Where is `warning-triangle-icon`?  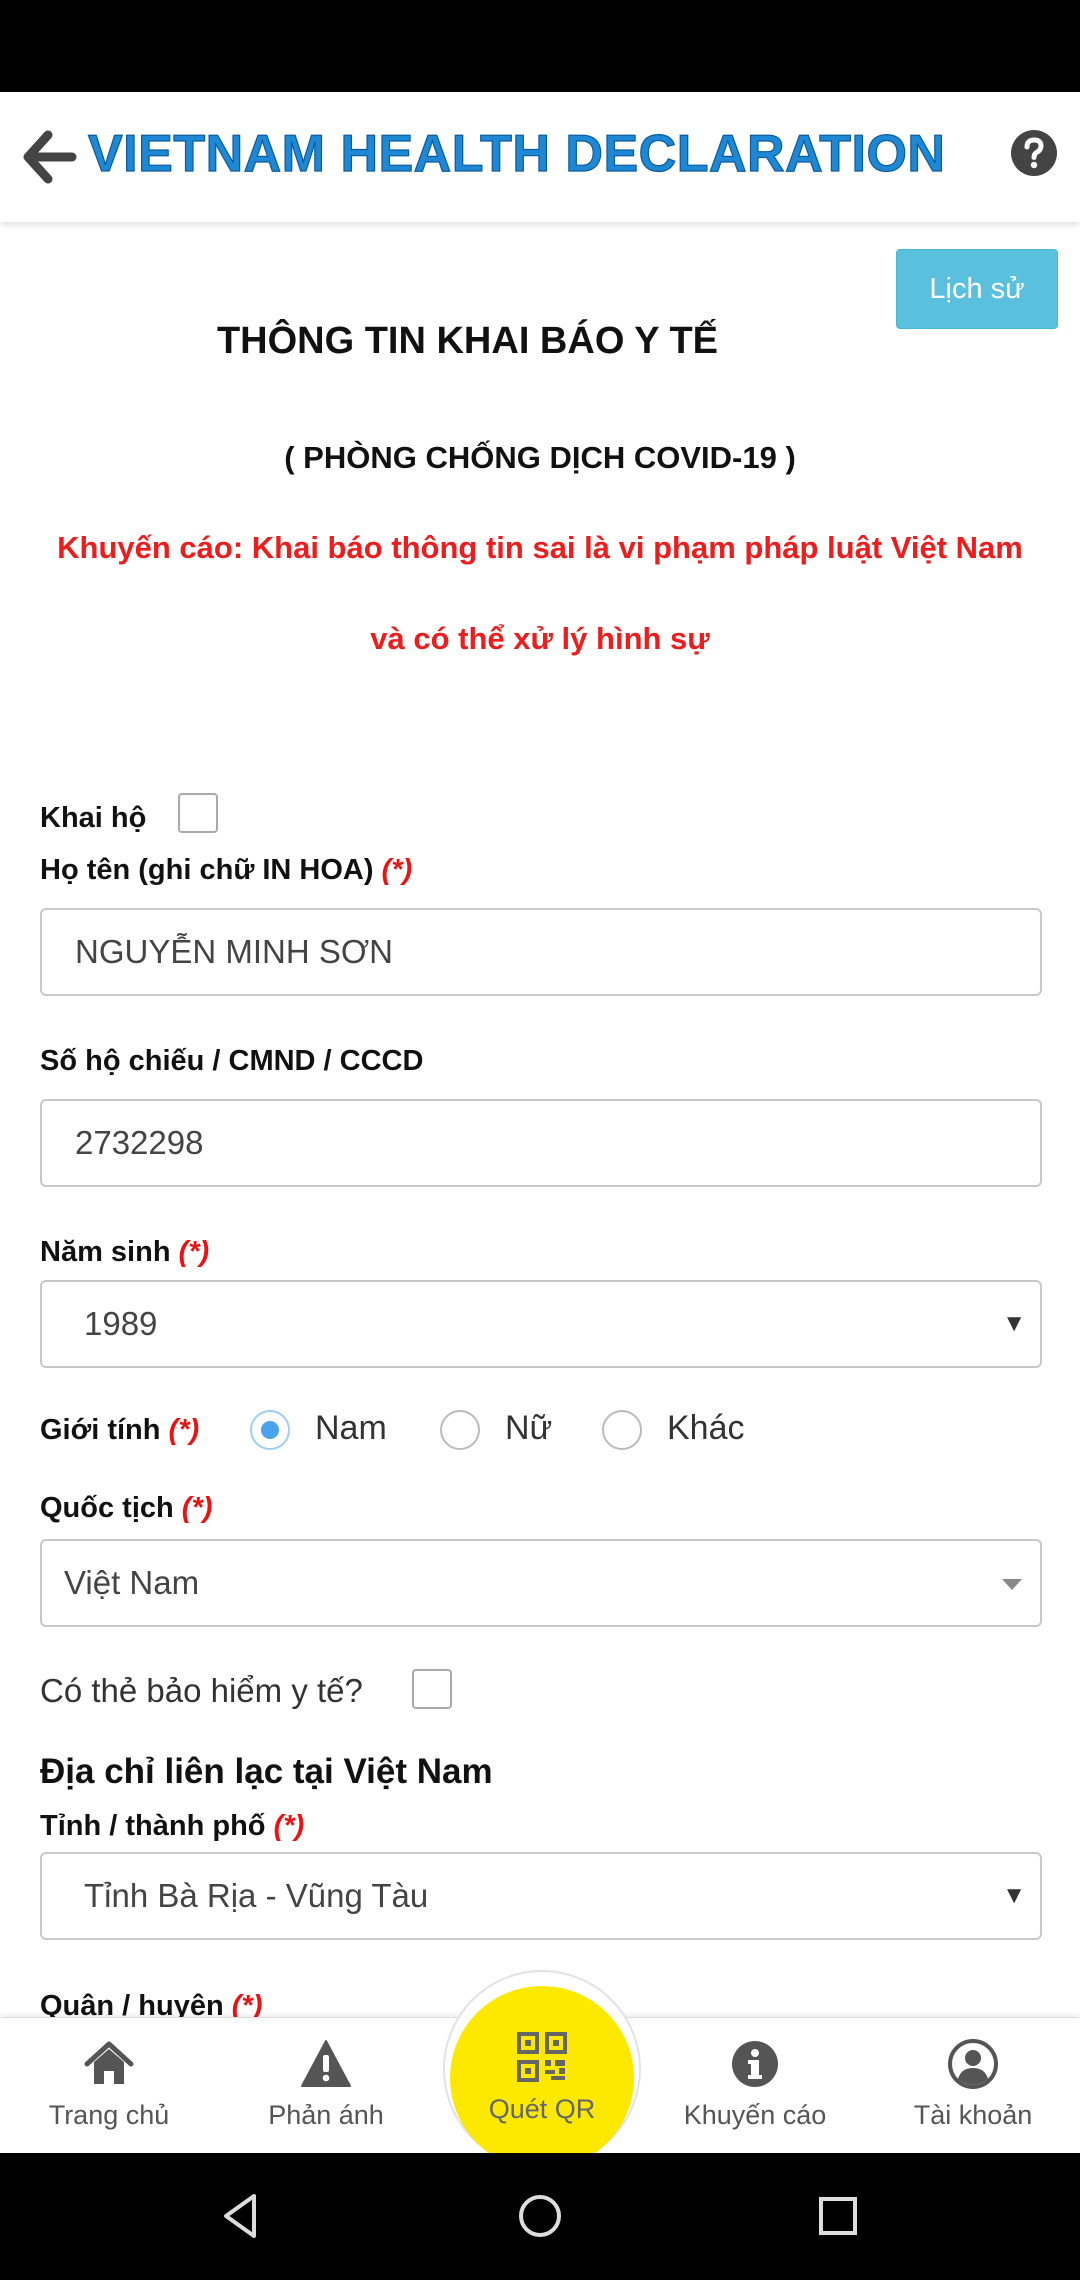
warning-triangle-icon is located at coordinates (326, 2063).